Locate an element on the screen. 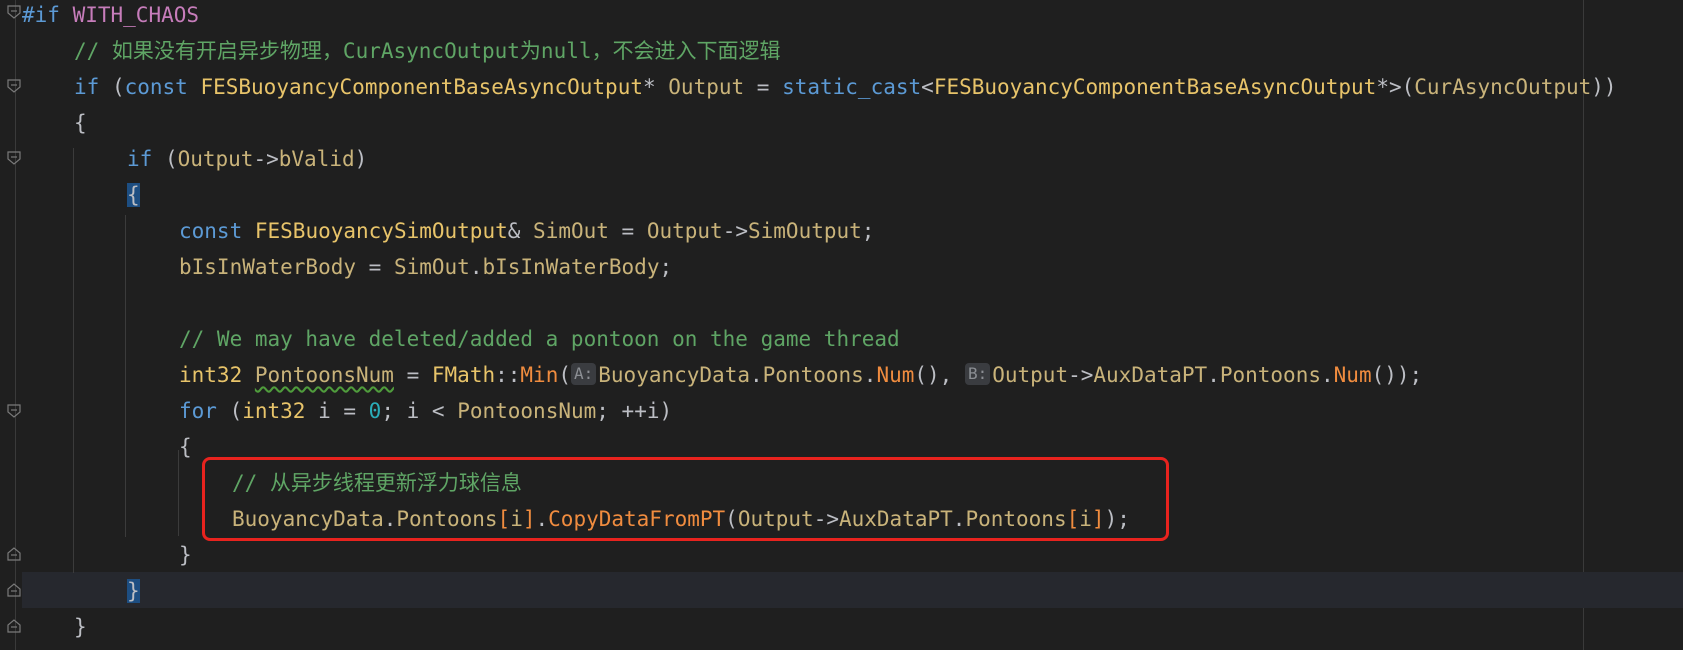 This screenshot has width=1683, height=650. matched-brace: } is located at coordinates (133, 591).